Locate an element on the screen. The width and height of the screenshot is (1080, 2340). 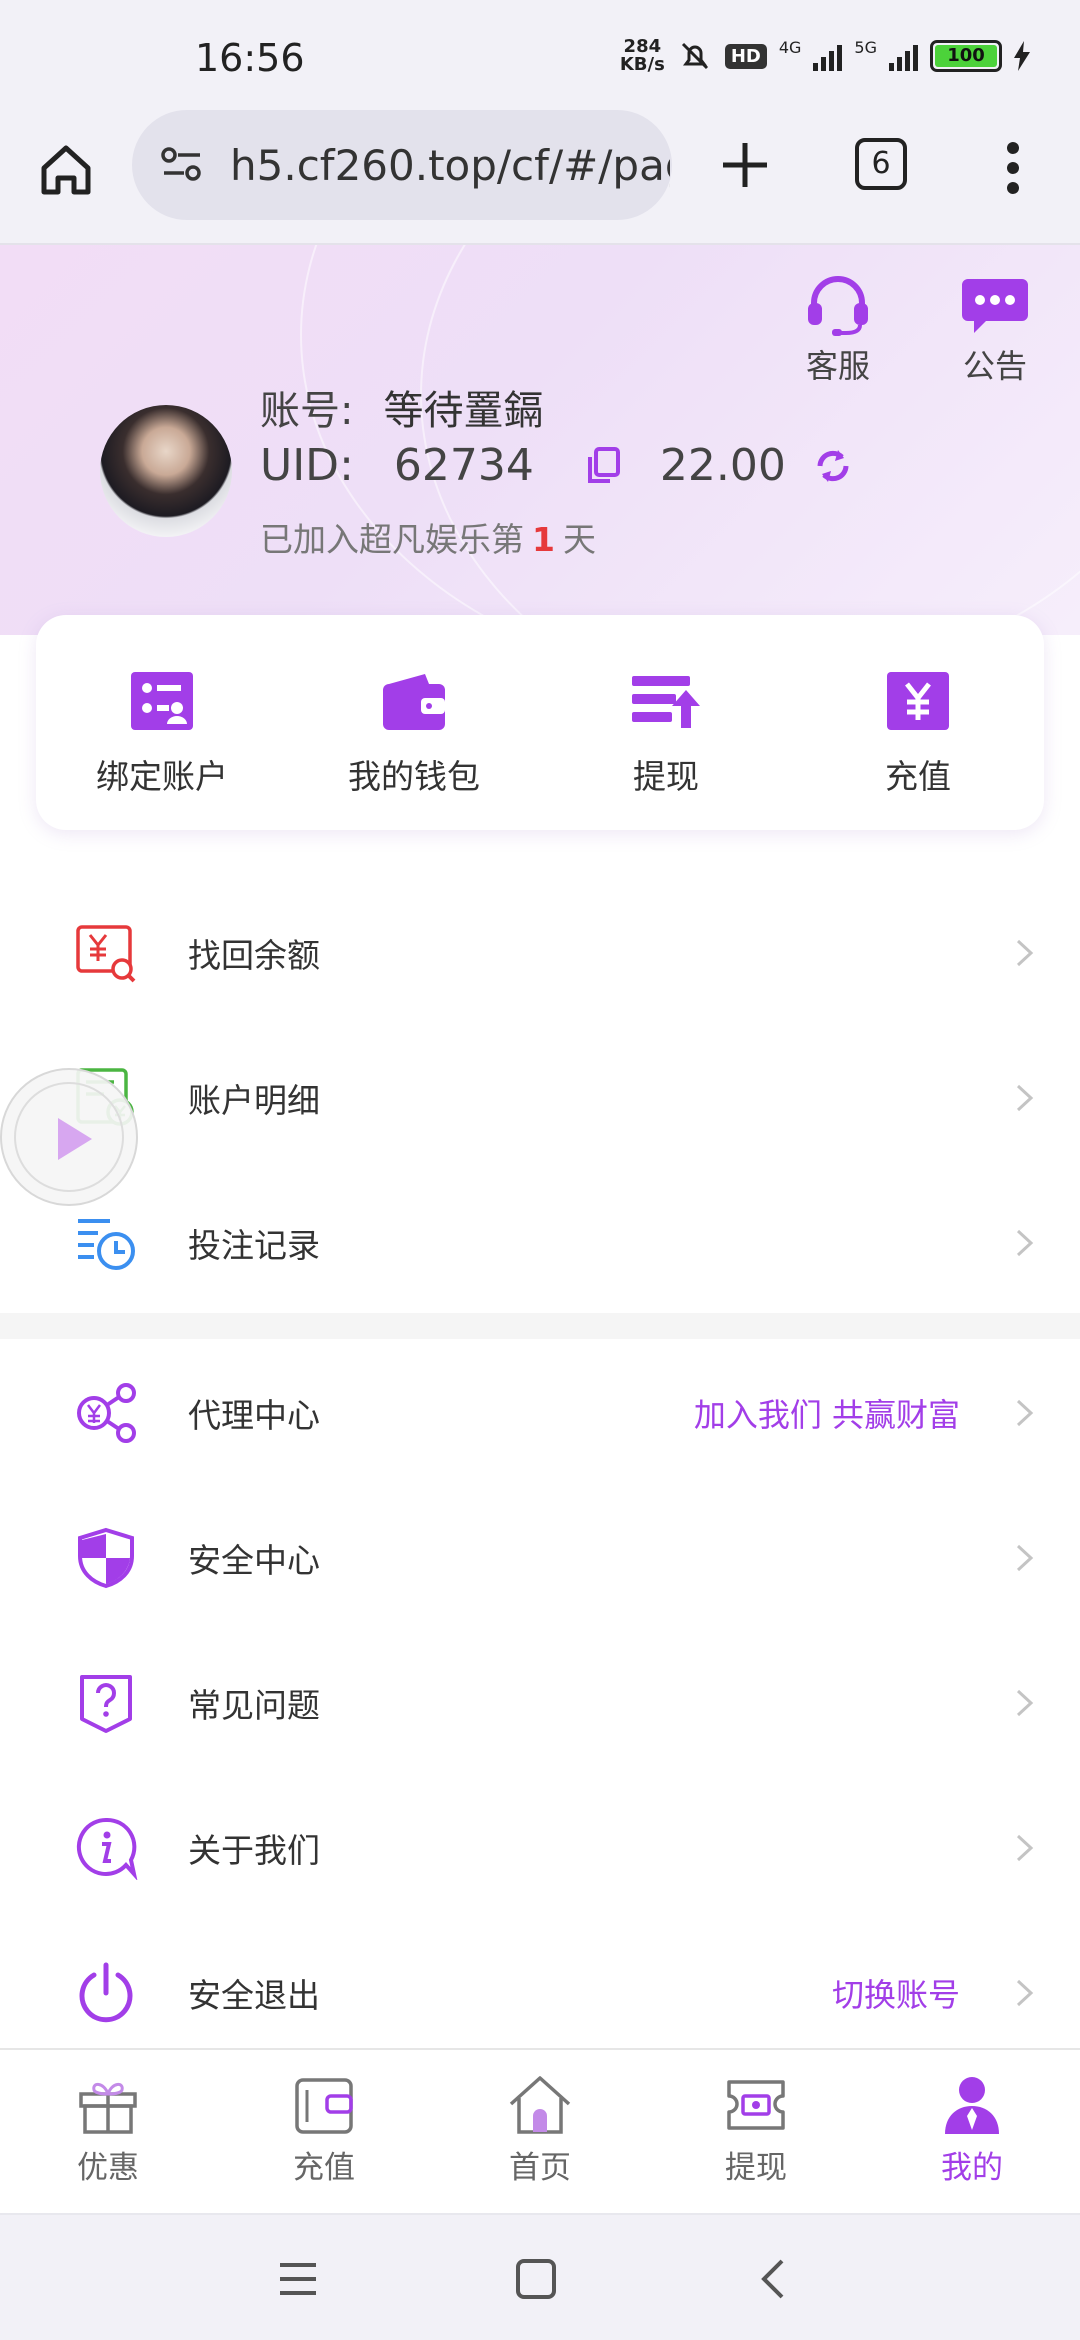
net-speed-unit: KB/s is located at coordinates (642, 64).